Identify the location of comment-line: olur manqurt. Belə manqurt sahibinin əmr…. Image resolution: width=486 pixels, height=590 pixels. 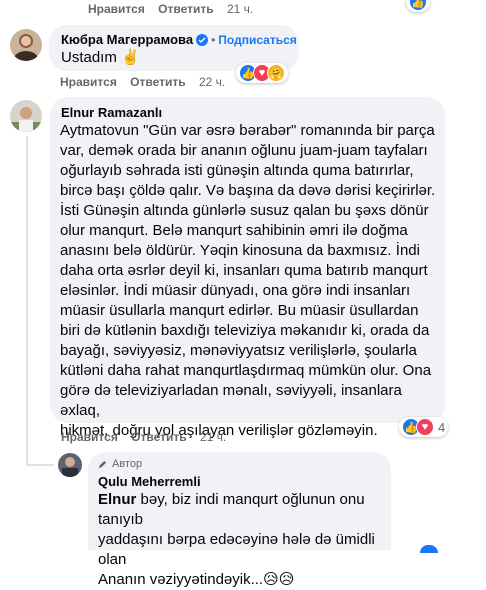
(234, 230).